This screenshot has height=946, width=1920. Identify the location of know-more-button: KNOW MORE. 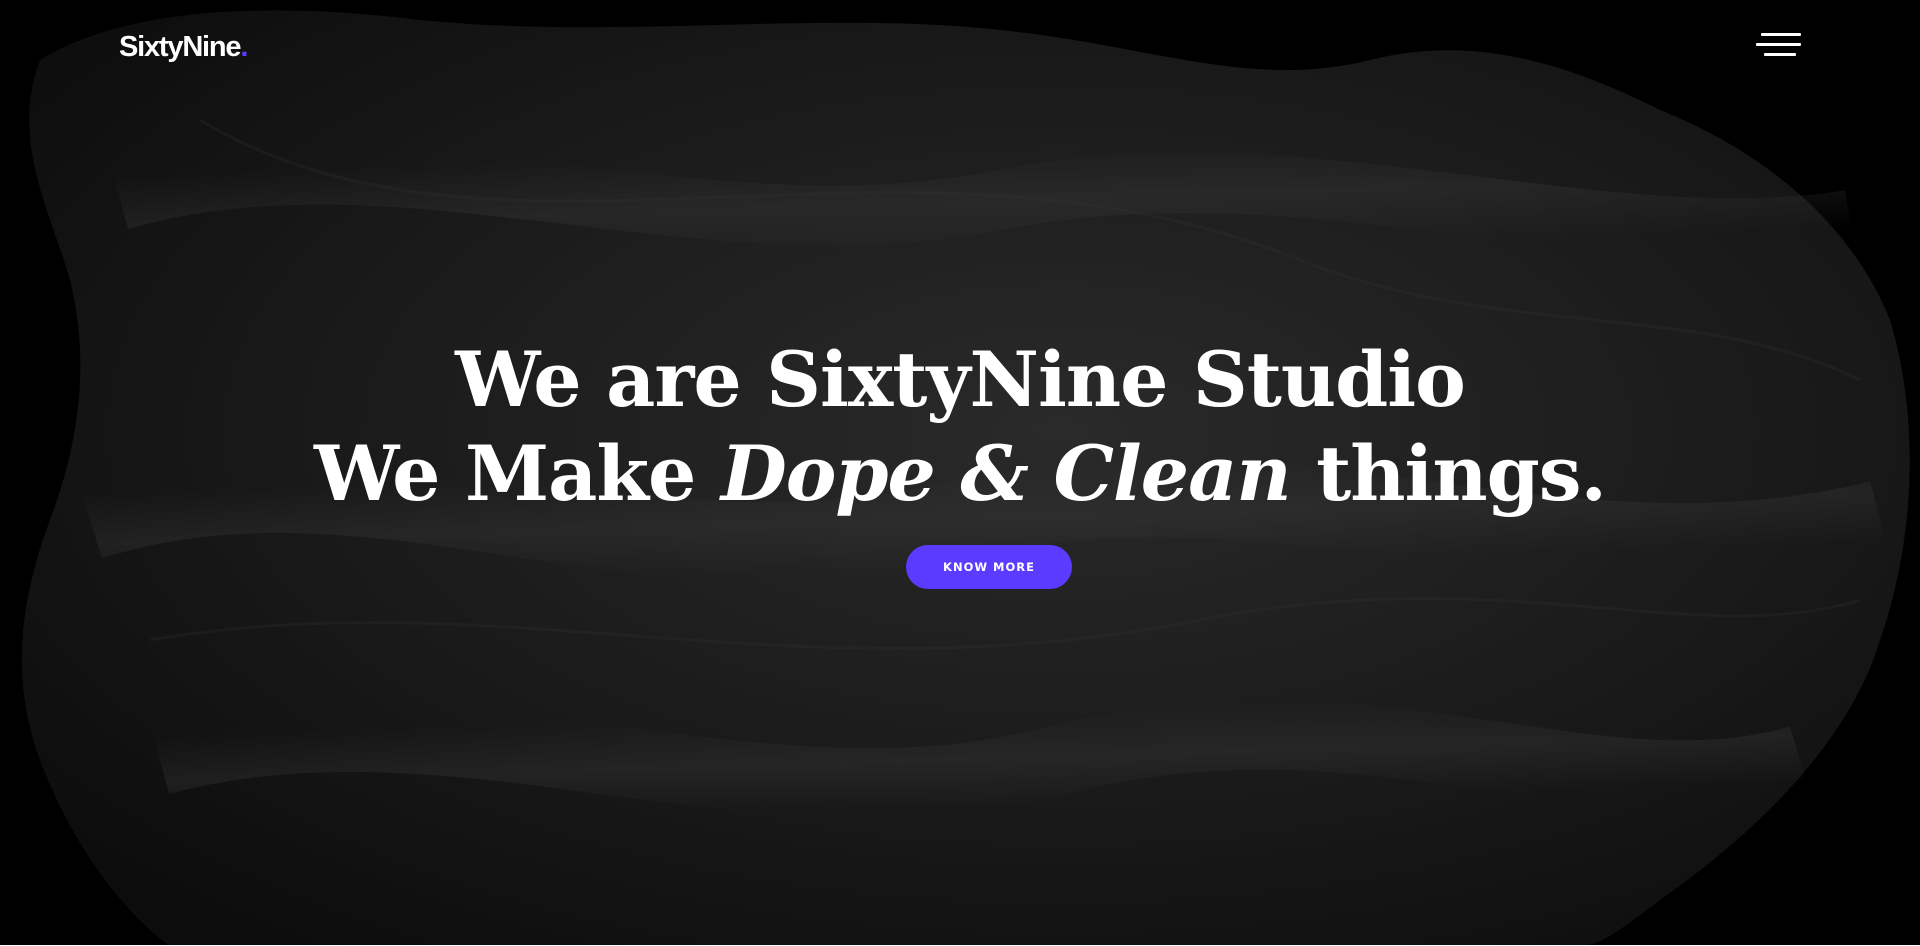
(989, 567).